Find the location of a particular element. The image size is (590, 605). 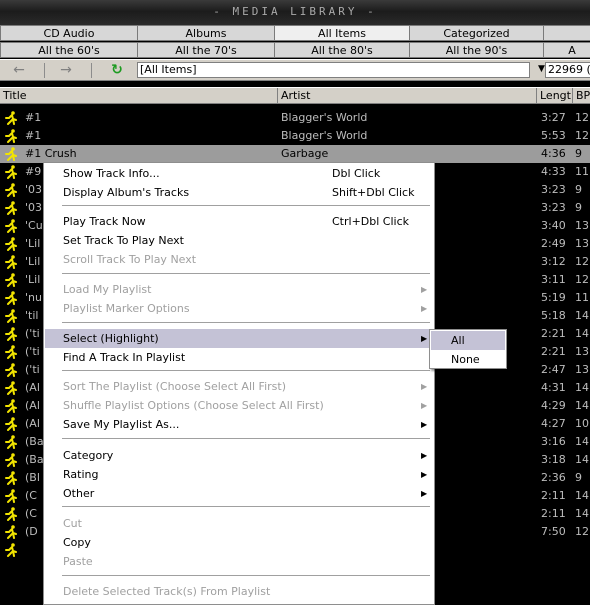

menu-item-rating: Rating ▶ is located at coordinates (239, 474).